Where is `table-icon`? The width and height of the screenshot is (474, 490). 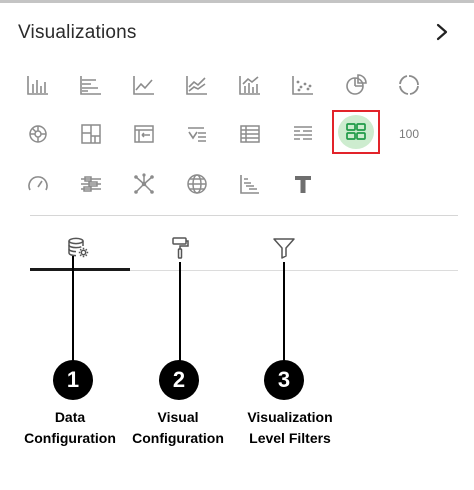 table-icon is located at coordinates (250, 134).